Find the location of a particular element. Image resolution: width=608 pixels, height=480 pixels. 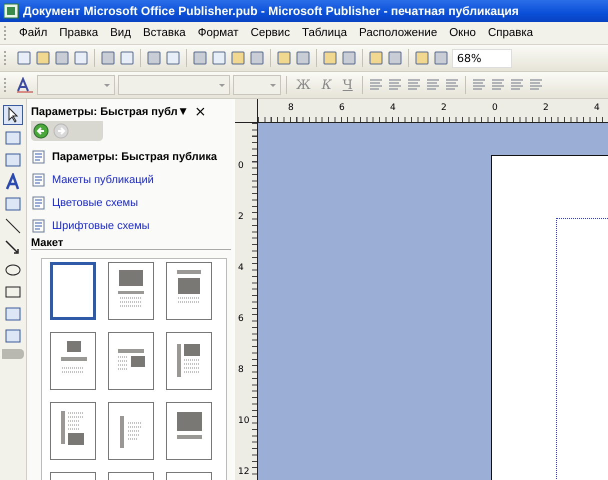

vertical-ruler: 0 2 4 6 8 10 12 is located at coordinates (246, 301).